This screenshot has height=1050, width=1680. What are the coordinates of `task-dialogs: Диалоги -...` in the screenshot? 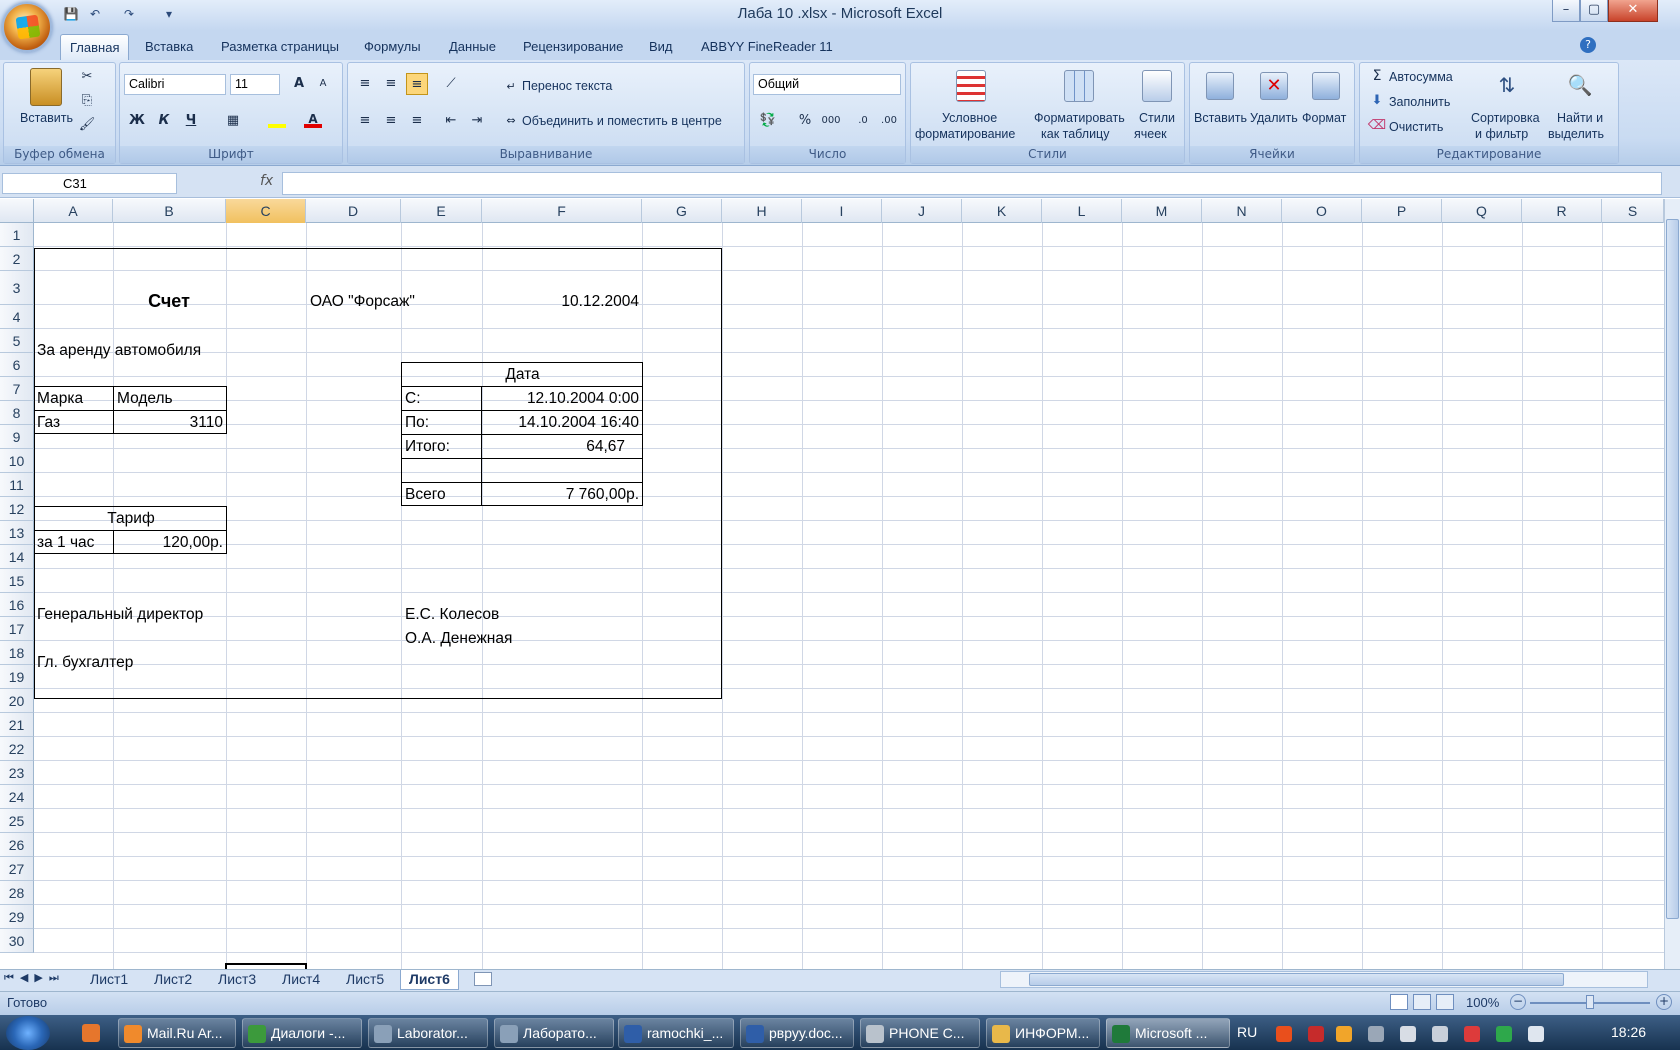 It's located at (302, 1033).